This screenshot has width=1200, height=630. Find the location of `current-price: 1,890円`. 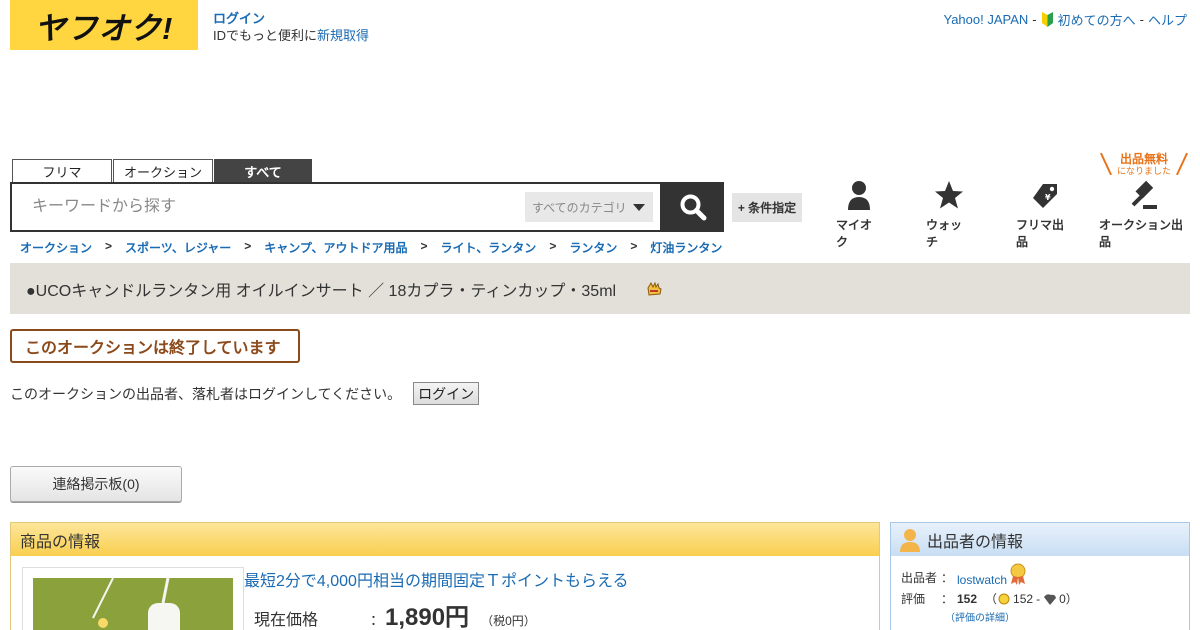

current-price: 1,890円 is located at coordinates (427, 617).